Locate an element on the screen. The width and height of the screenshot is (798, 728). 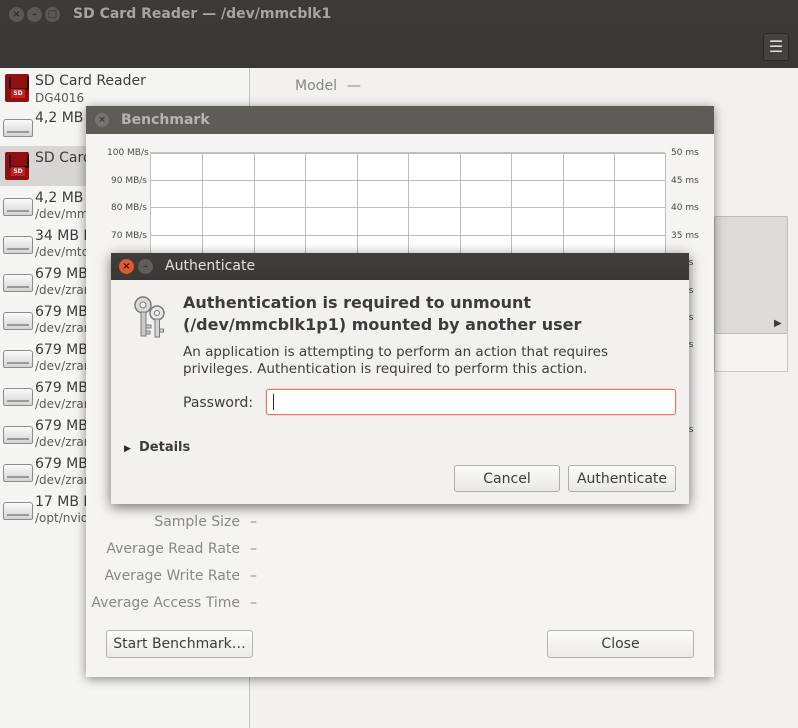
play-arrow-icon: ▶ is located at coordinates (778, 323).